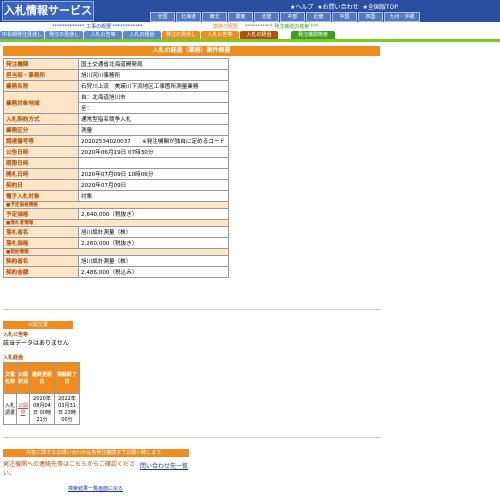  Describe the element at coordinates (22, 35) in the screenshot. I see `tab-long-term-outlook: 中長期発注見通し` at that location.